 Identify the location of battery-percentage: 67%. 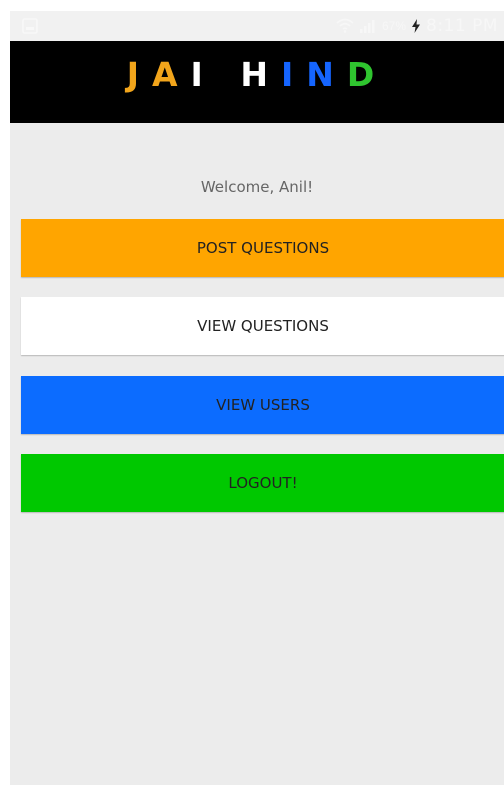
(393, 26).